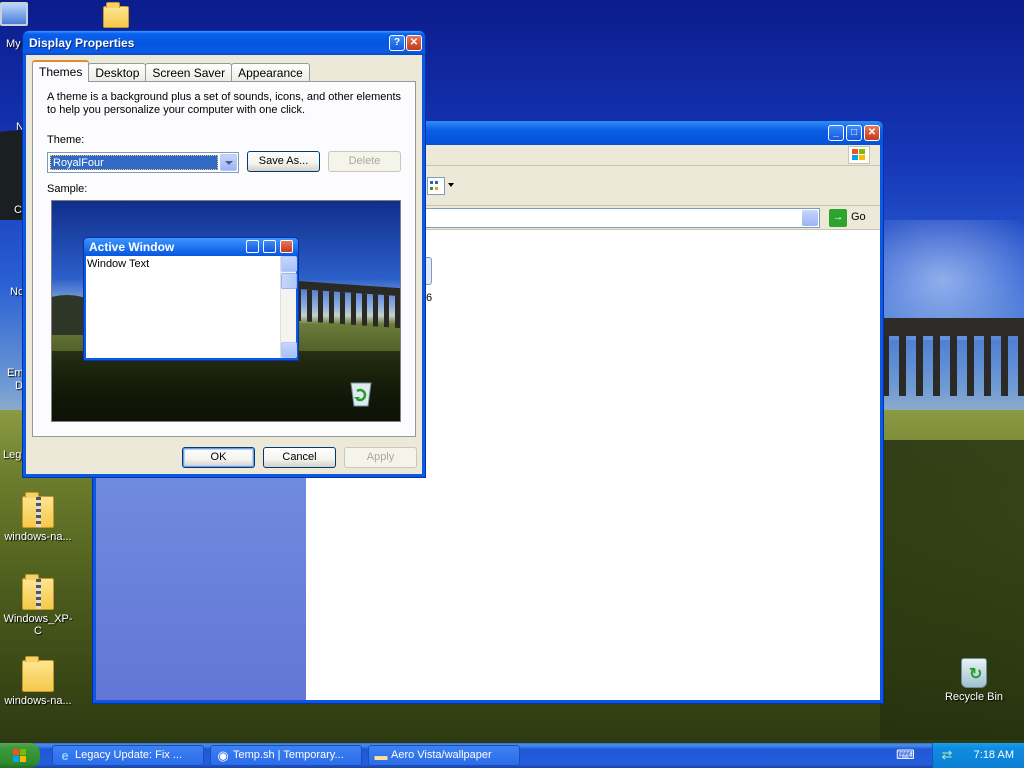 The image size is (1024, 768). I want to click on folder-icon: ▬, so click(381, 755).